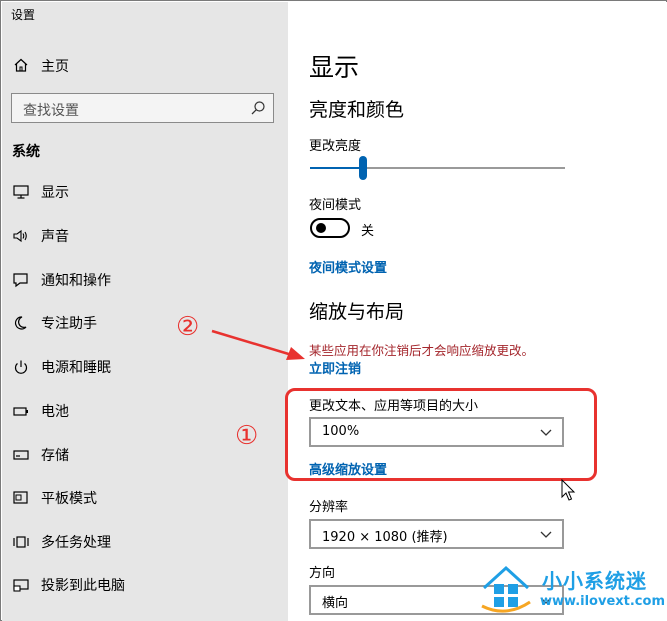 The height and width of the screenshot is (621, 667). What do you see at coordinates (335, 205) in the screenshot?
I see `night-light-label: 夜间模式` at bounding box center [335, 205].